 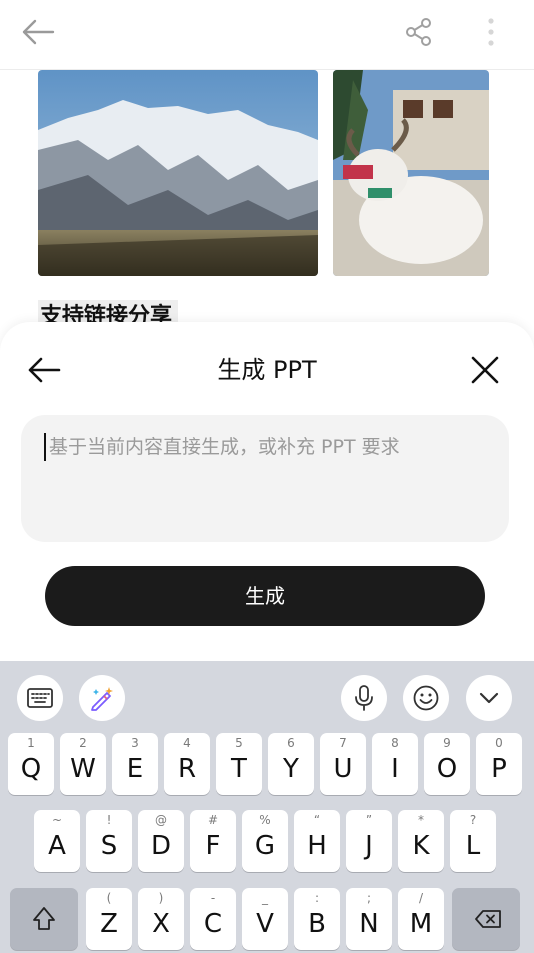 I want to click on key-x: ) X, so click(x=161, y=919).